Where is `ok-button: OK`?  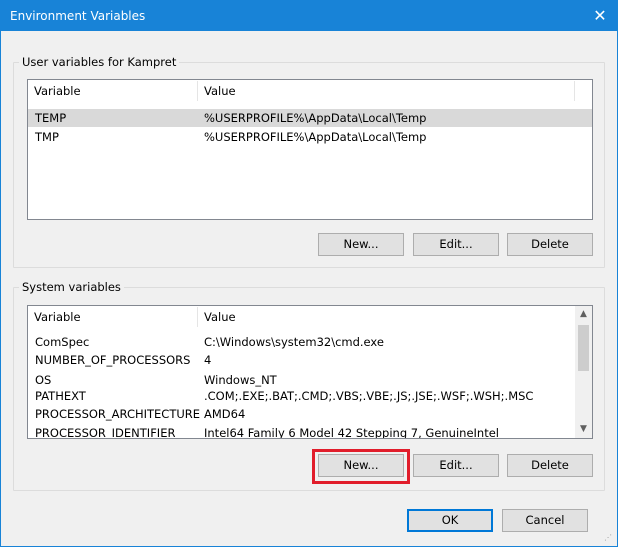 ok-button: OK is located at coordinates (450, 520).